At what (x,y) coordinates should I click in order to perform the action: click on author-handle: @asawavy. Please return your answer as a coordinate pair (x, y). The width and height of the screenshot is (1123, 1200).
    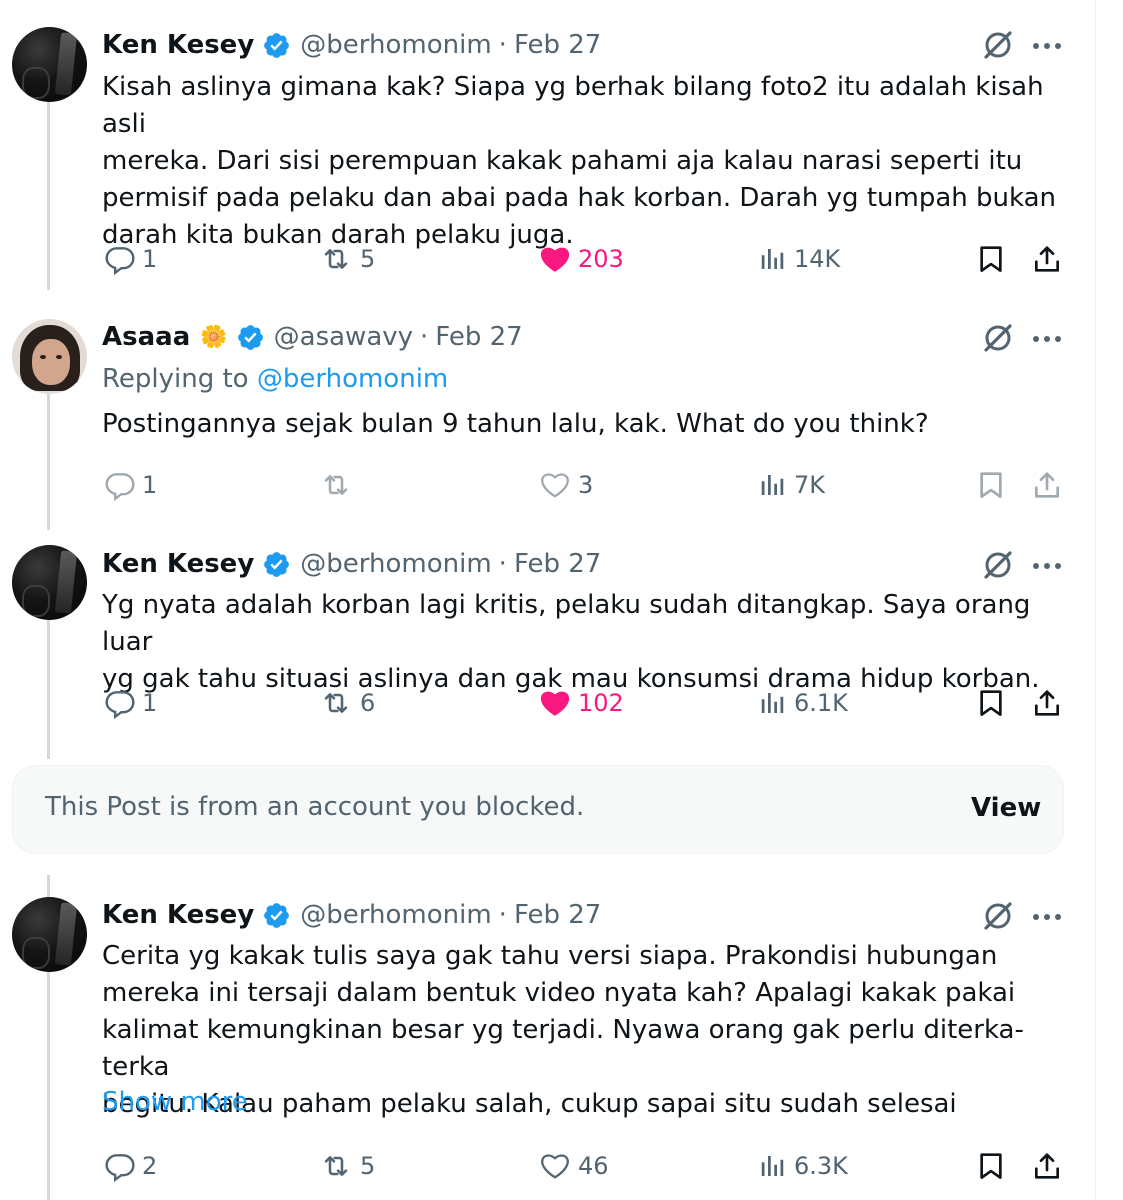
    Looking at the image, I should click on (343, 337).